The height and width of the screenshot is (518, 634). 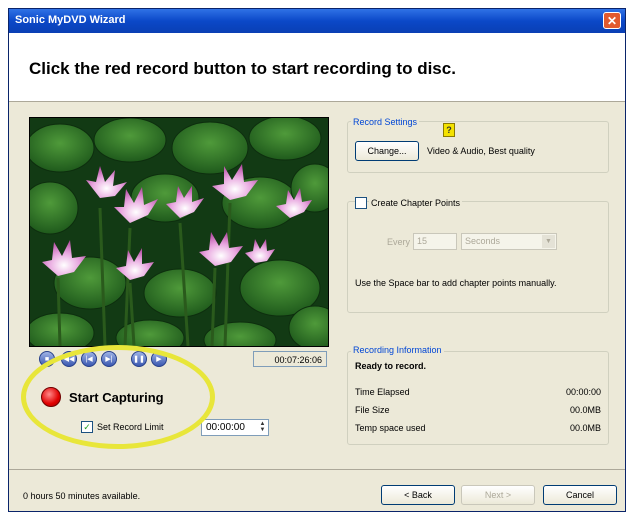 What do you see at coordinates (130, 427) in the screenshot?
I see `set-record-limit-label: Set Record Limit` at bounding box center [130, 427].